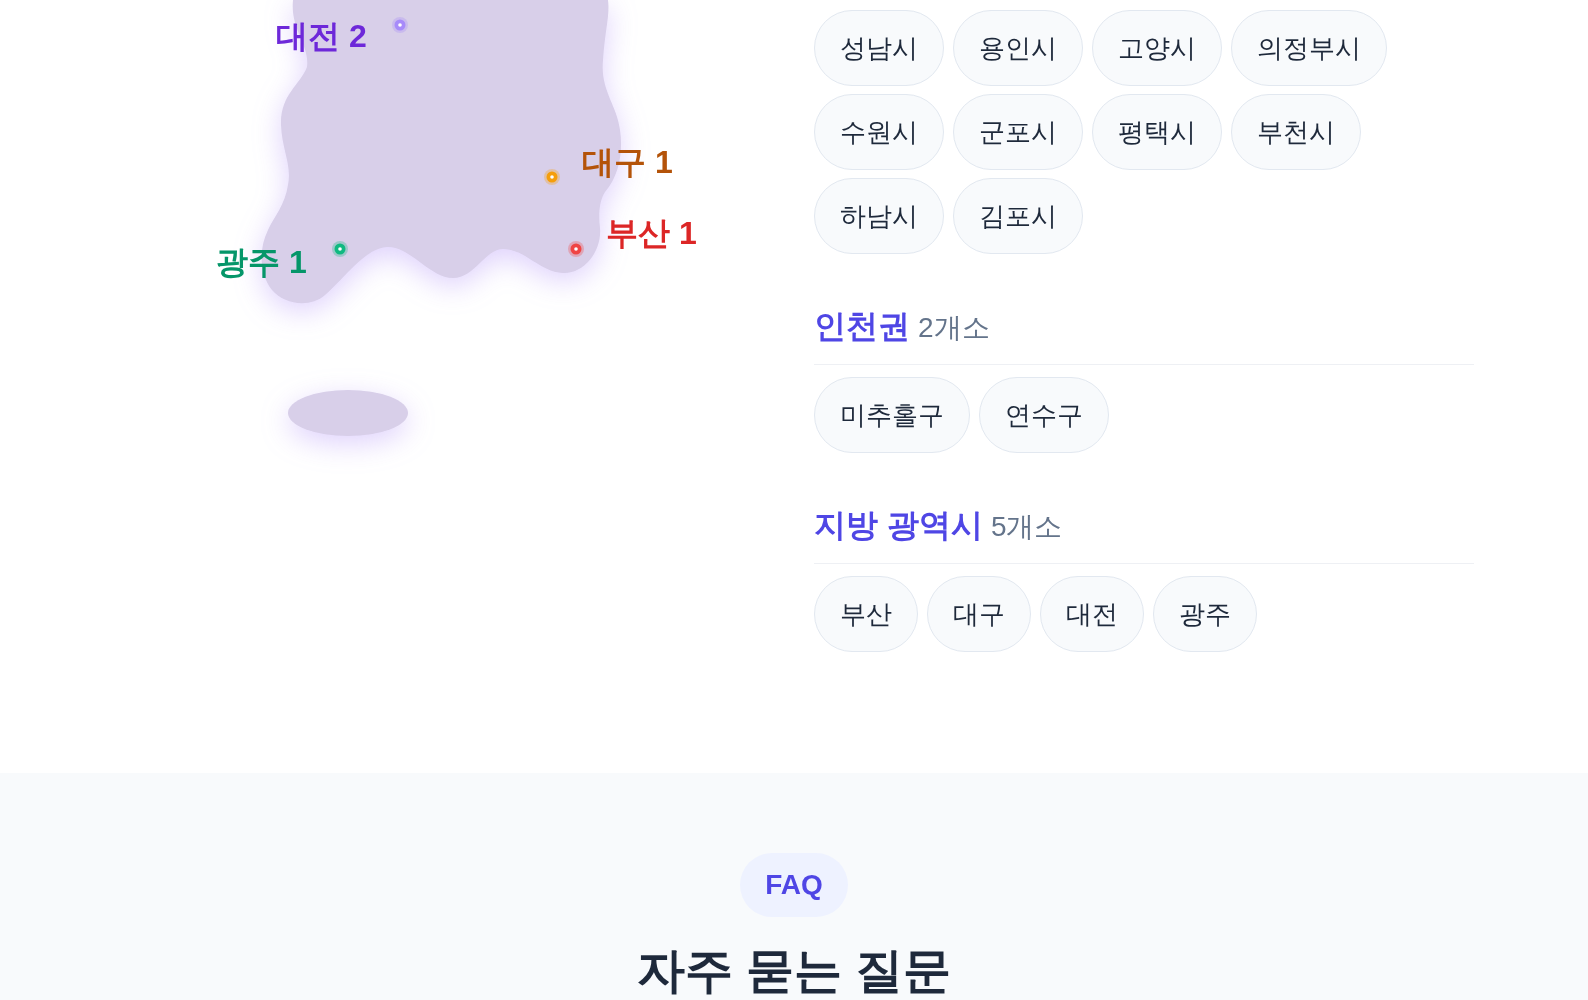  I want to click on region-tag: 수원시, so click(879, 132).